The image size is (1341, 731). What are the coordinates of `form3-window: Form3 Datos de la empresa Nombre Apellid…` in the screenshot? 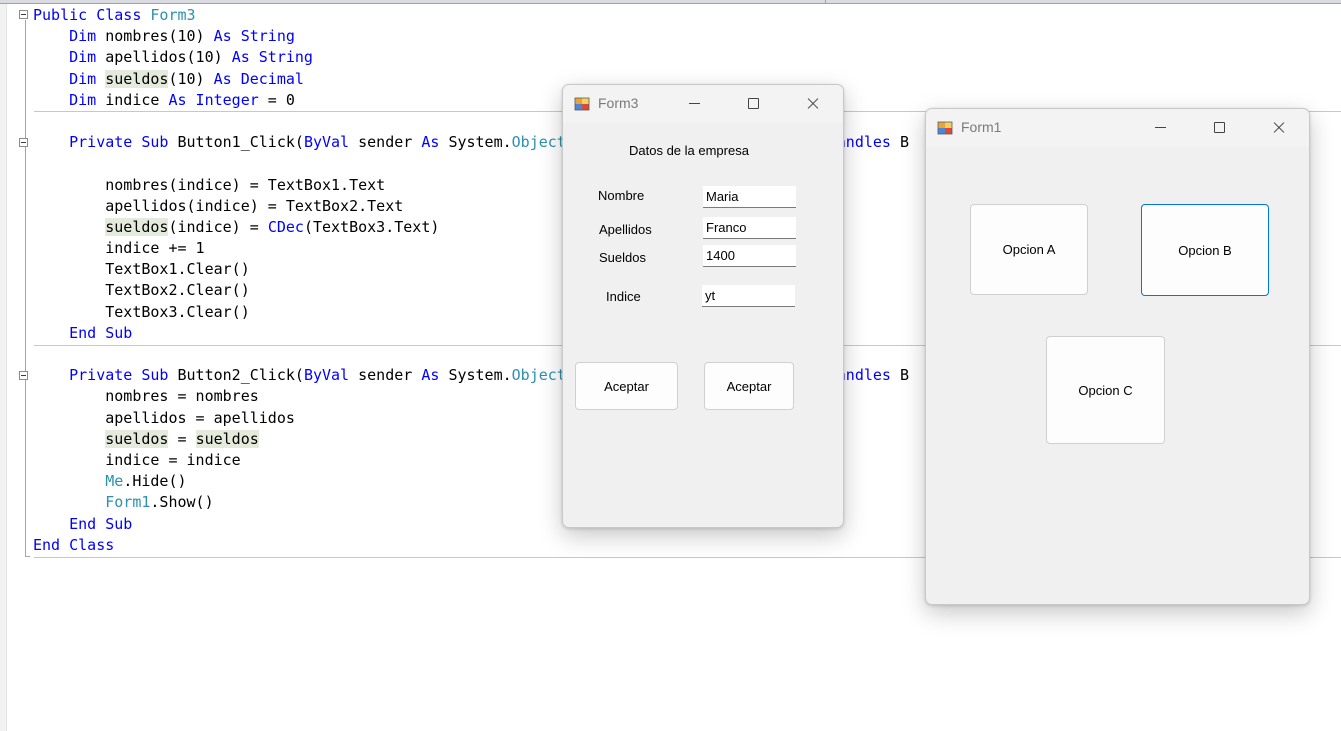 It's located at (703, 306).